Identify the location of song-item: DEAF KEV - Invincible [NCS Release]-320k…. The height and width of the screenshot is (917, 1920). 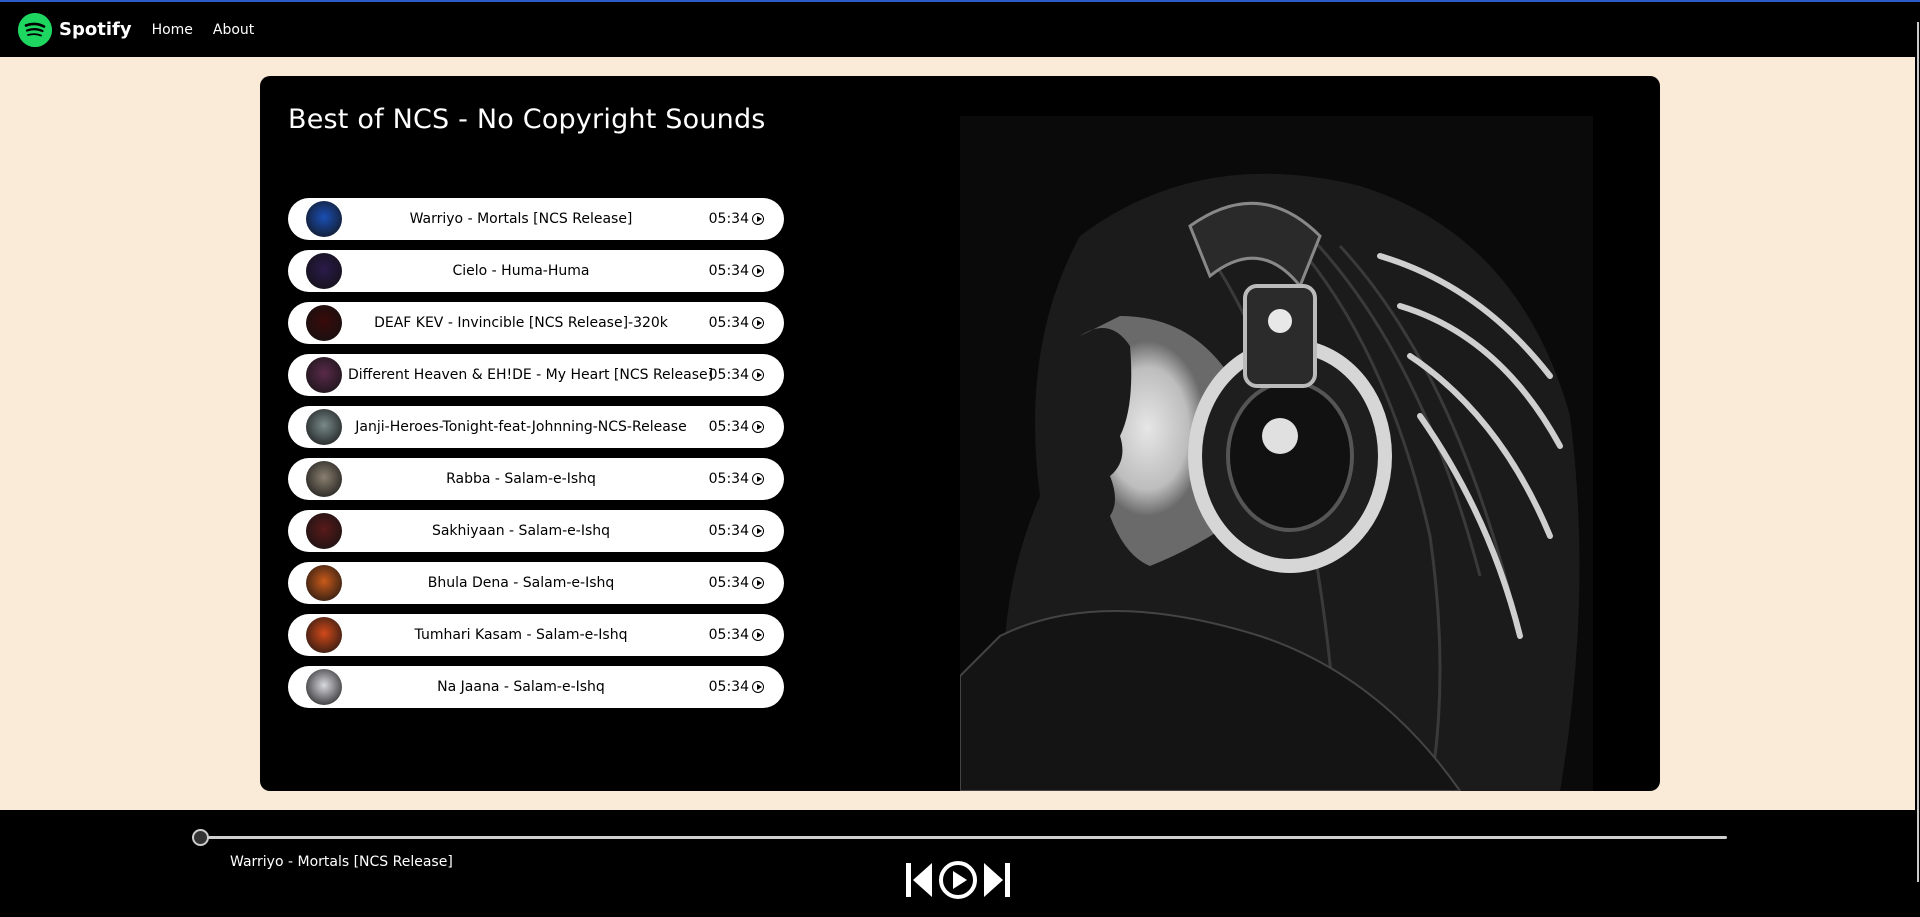
(536, 323).